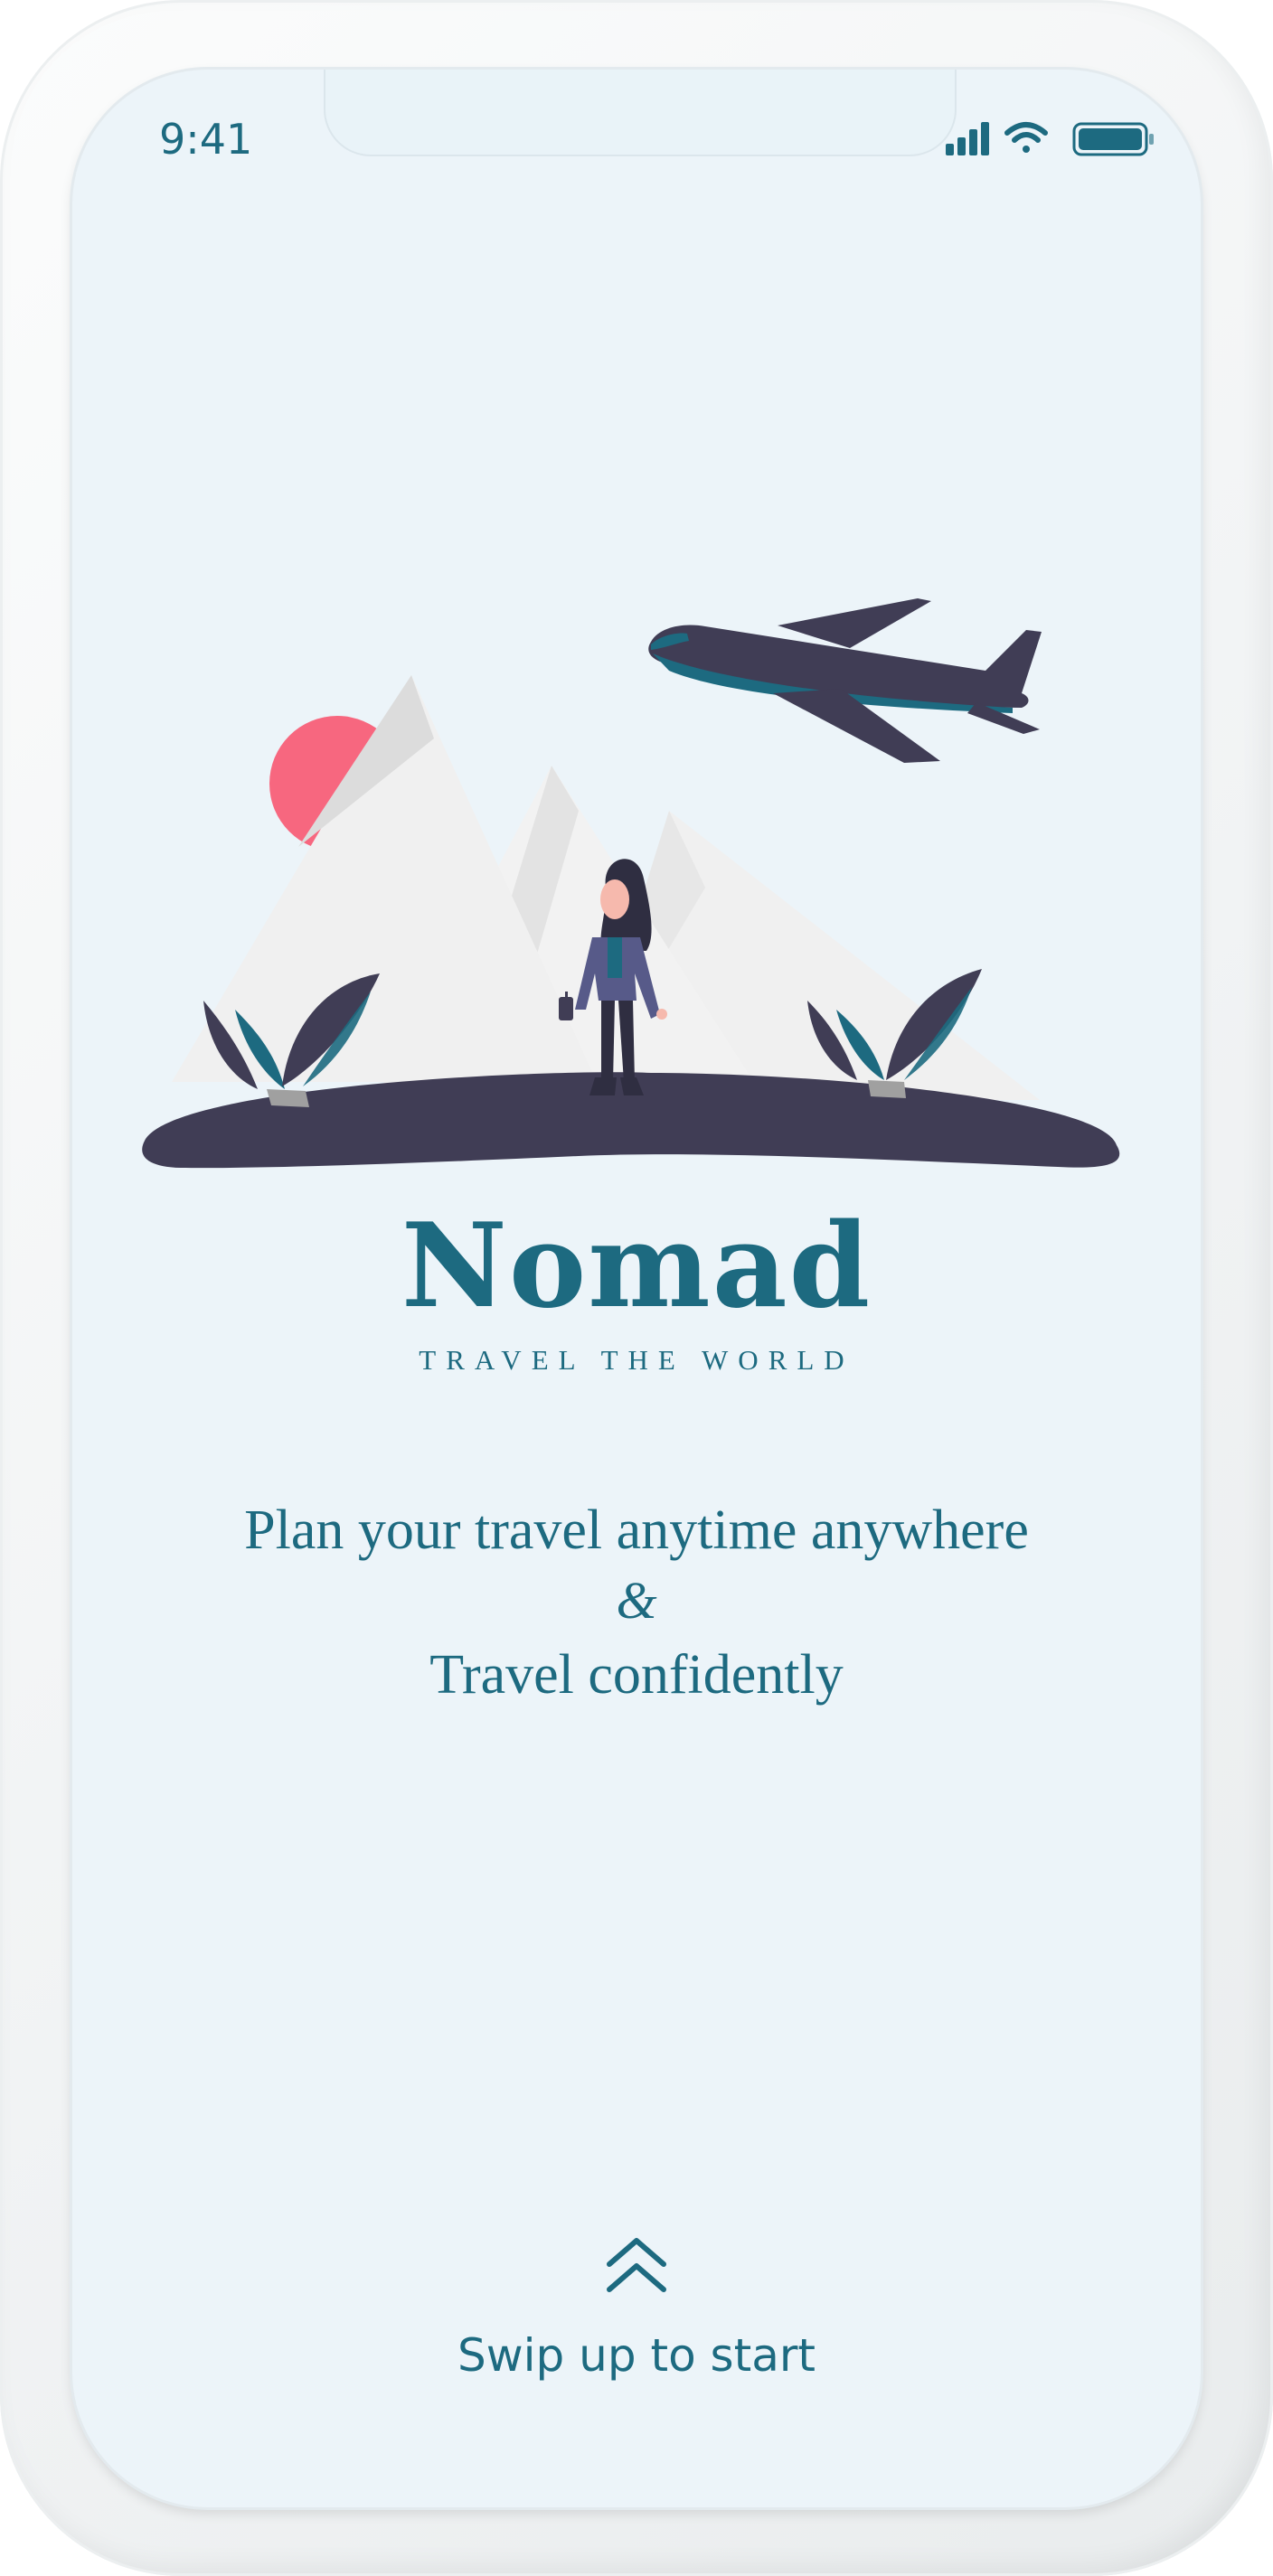 This screenshot has width=1273, height=2576. I want to click on intro-message-line1: Plan your travel anytime anywhere, so click(636, 1531).